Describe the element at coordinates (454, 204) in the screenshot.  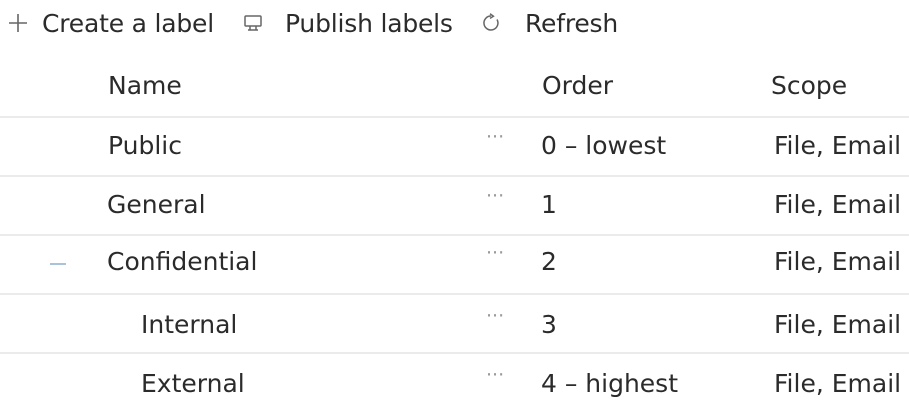
I see `table-row: General ··· 1 File, Email` at that location.